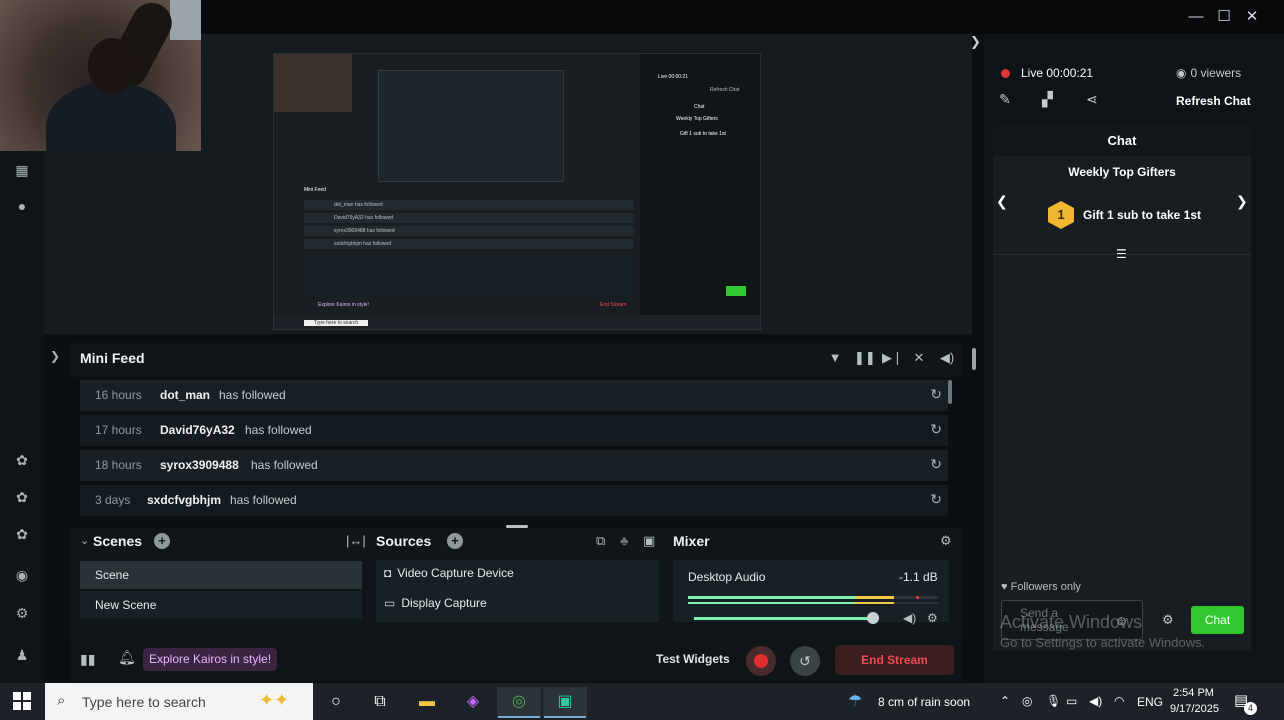 The image size is (1284, 720). I want to click on feed-time: 16 hours, so click(118, 395).